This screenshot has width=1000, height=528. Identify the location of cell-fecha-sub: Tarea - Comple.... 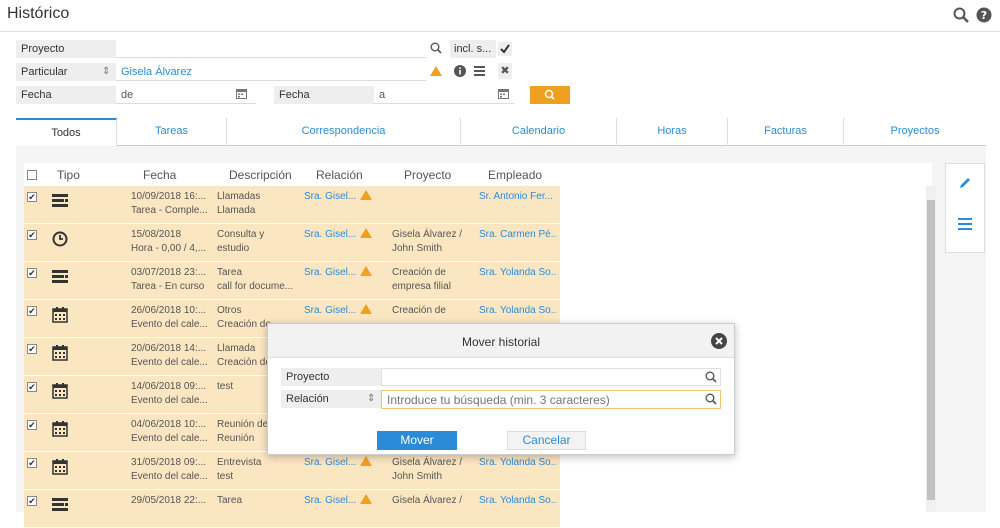
(169, 210).